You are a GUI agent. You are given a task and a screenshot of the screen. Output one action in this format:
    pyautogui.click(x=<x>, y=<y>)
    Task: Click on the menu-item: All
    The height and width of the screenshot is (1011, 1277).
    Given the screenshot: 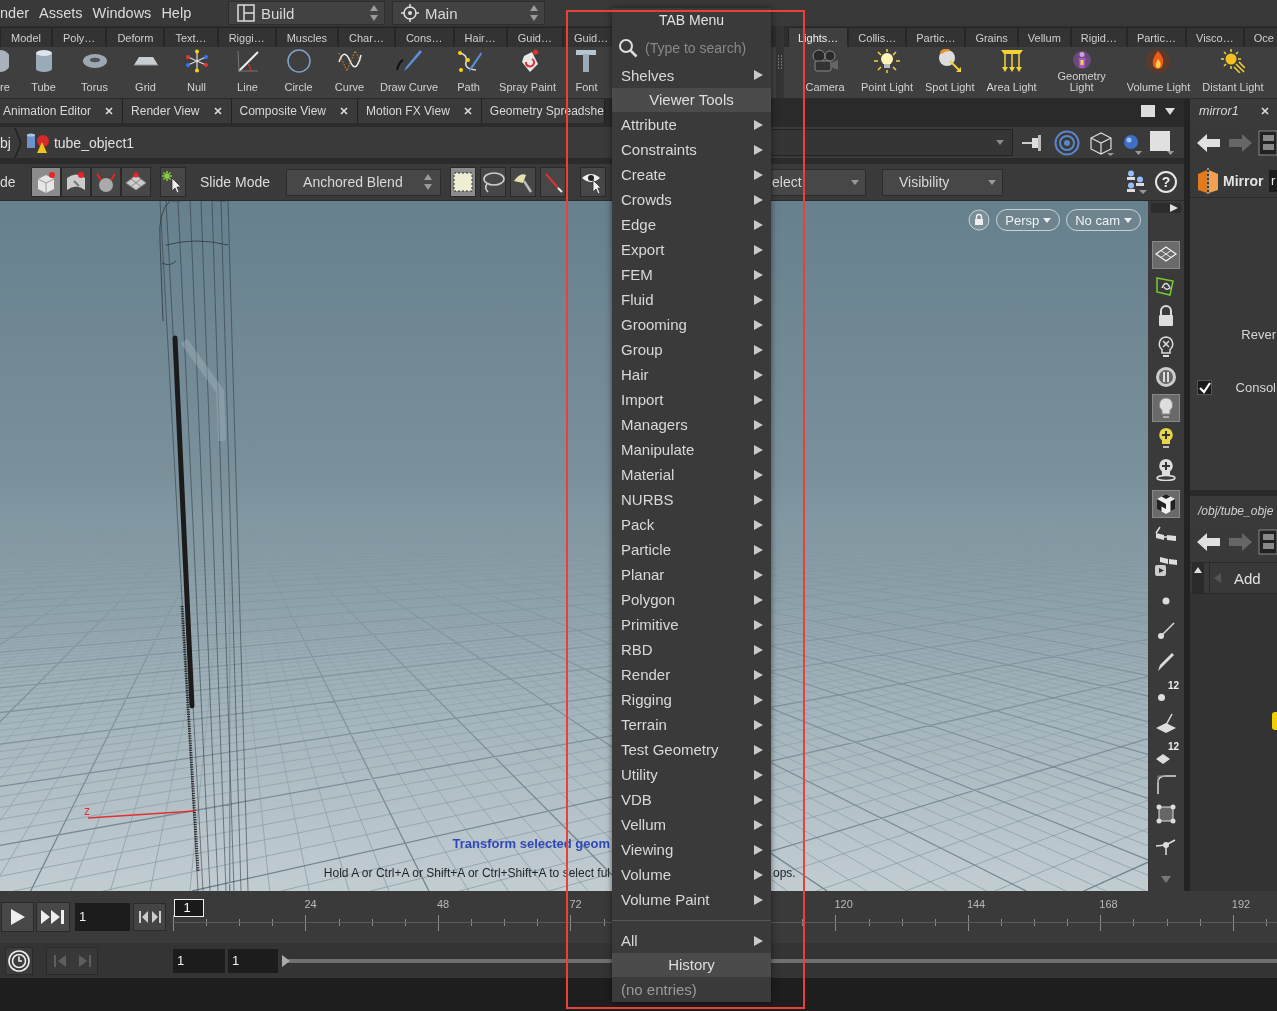 What is the action you would take?
    pyautogui.click(x=691, y=940)
    